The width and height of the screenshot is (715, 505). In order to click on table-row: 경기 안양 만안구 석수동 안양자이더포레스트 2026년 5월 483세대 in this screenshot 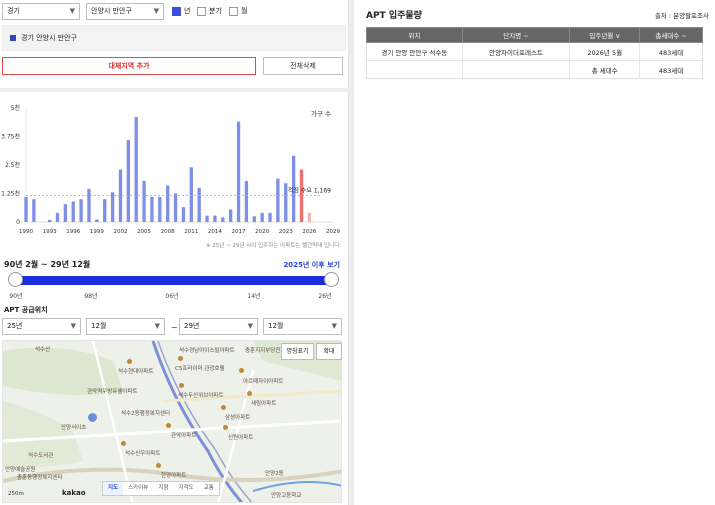, I will do `click(534, 51)`.